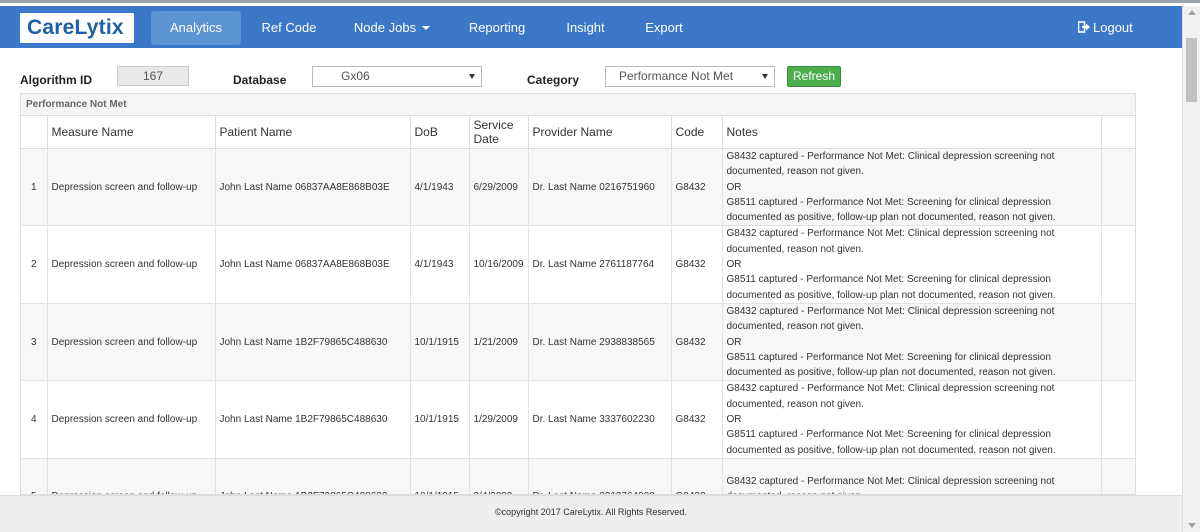 This screenshot has width=1200, height=532. What do you see at coordinates (600, 476) in the screenshot?
I see `cell-provider-name: Dr. Last Name 0313764908` at bounding box center [600, 476].